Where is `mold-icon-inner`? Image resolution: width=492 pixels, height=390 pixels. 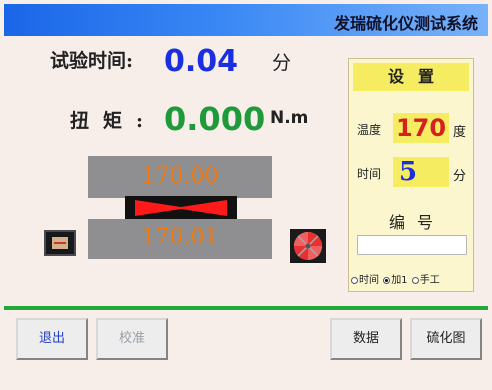
mold-icon-inner is located at coordinates (60, 243).